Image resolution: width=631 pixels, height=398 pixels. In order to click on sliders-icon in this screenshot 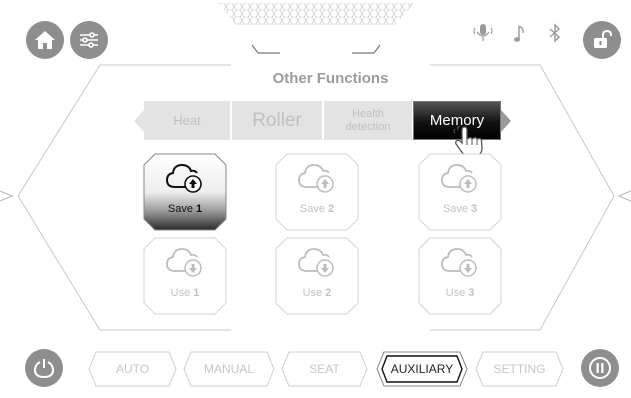, I will do `click(89, 40)`.